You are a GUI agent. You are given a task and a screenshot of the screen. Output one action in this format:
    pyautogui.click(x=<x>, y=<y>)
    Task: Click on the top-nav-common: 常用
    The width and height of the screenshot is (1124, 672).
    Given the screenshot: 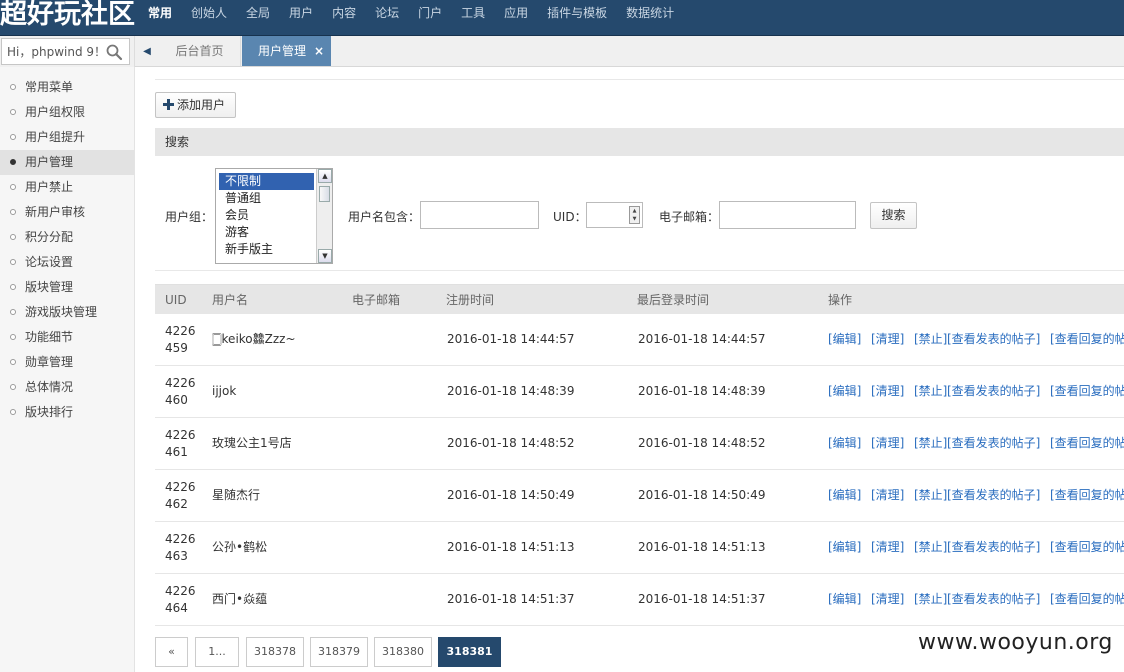 What is the action you would take?
    pyautogui.click(x=159, y=13)
    